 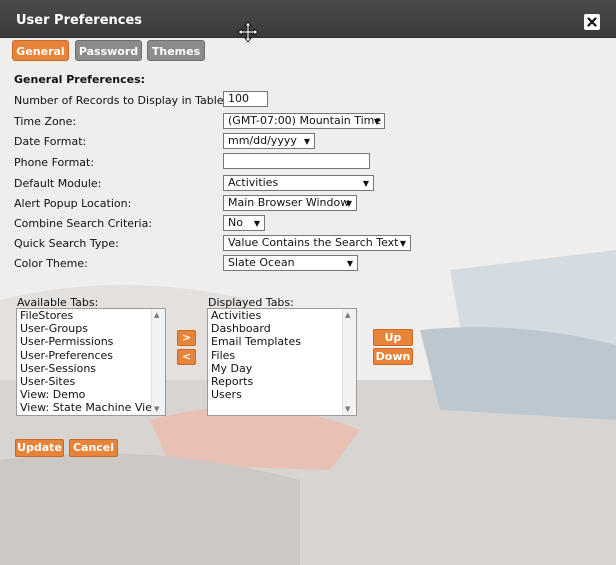 I want to click on default-module-value: Activities, so click(x=253, y=182).